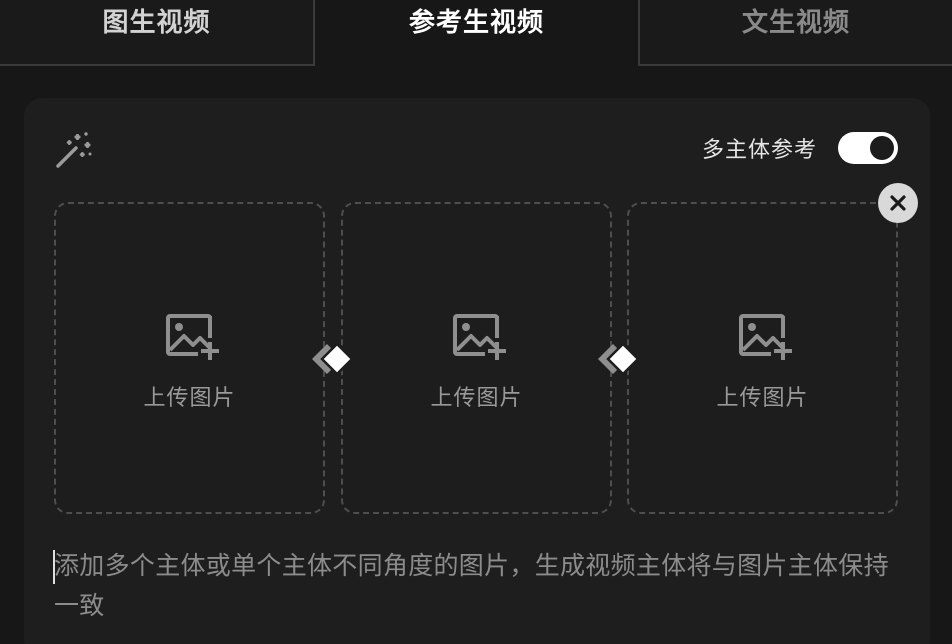 The image size is (952, 644). I want to click on toggle-knob, so click(882, 148).